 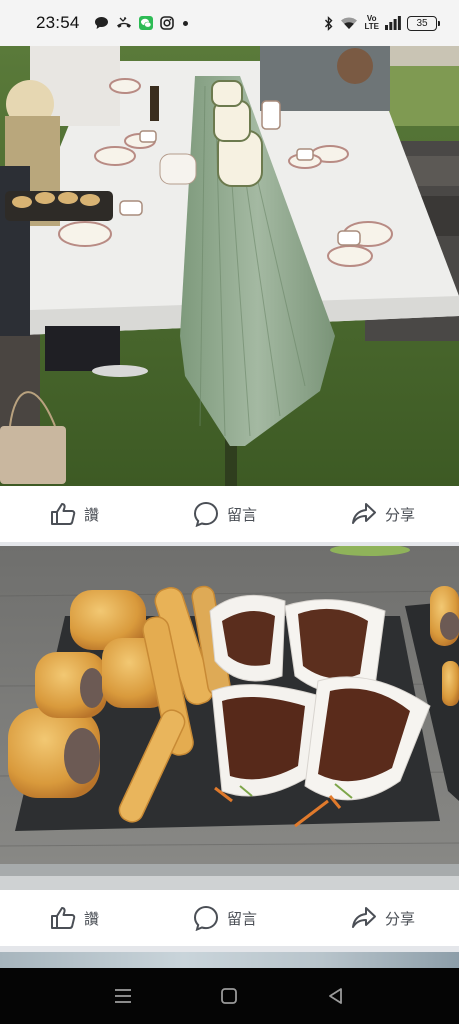 I want to click on post-actions-1: 讚 留言 分享, so click(x=229, y=514).